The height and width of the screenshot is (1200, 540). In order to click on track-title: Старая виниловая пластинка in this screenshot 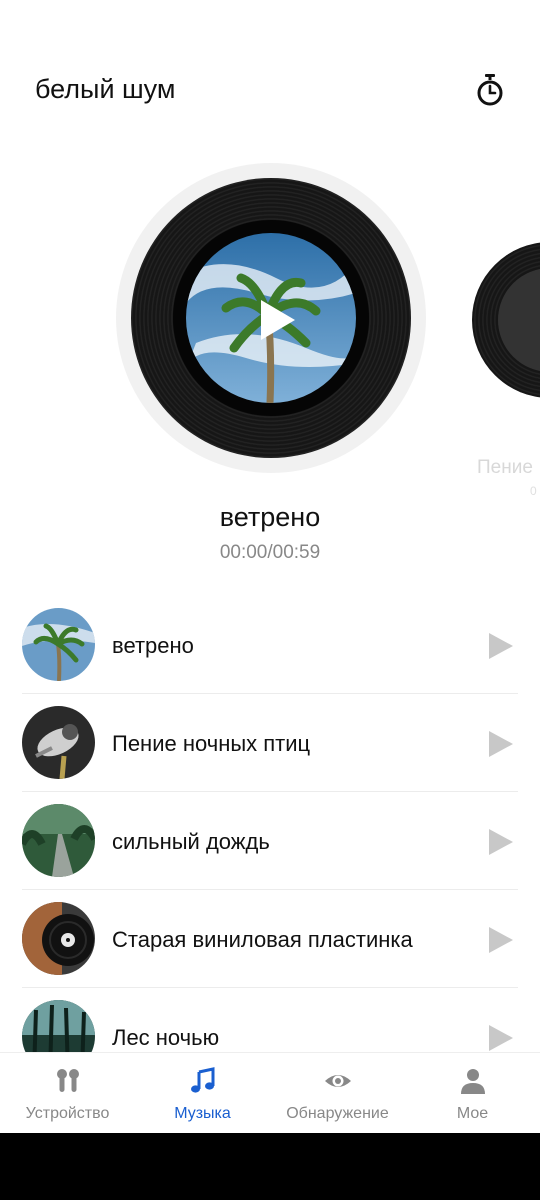, I will do `click(262, 939)`.